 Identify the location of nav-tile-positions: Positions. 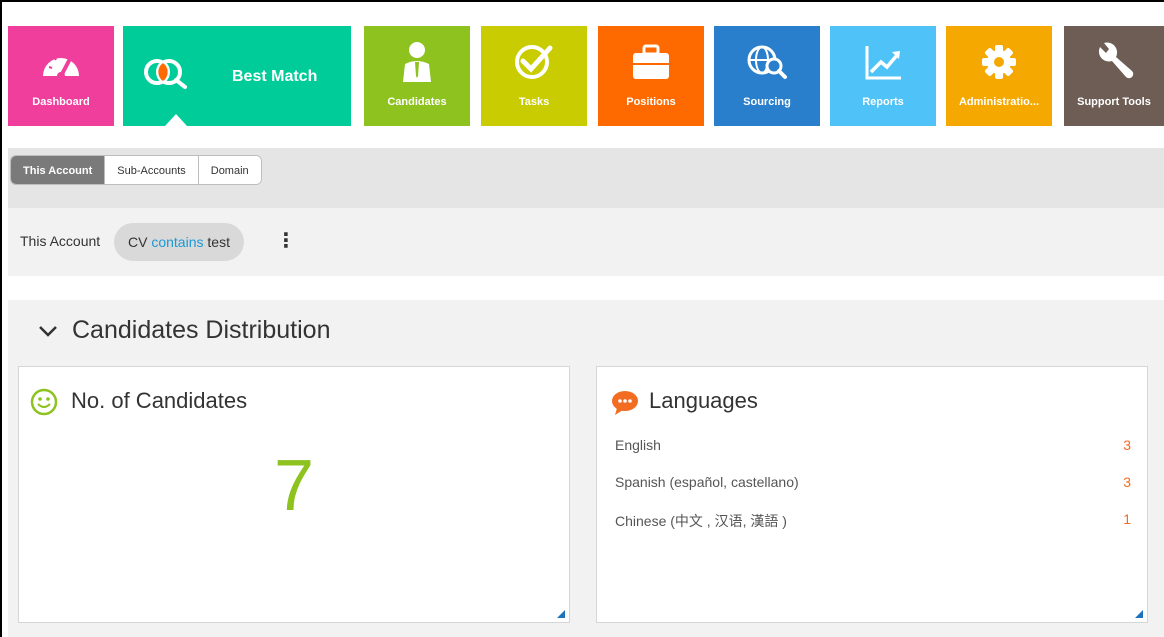
(651, 76).